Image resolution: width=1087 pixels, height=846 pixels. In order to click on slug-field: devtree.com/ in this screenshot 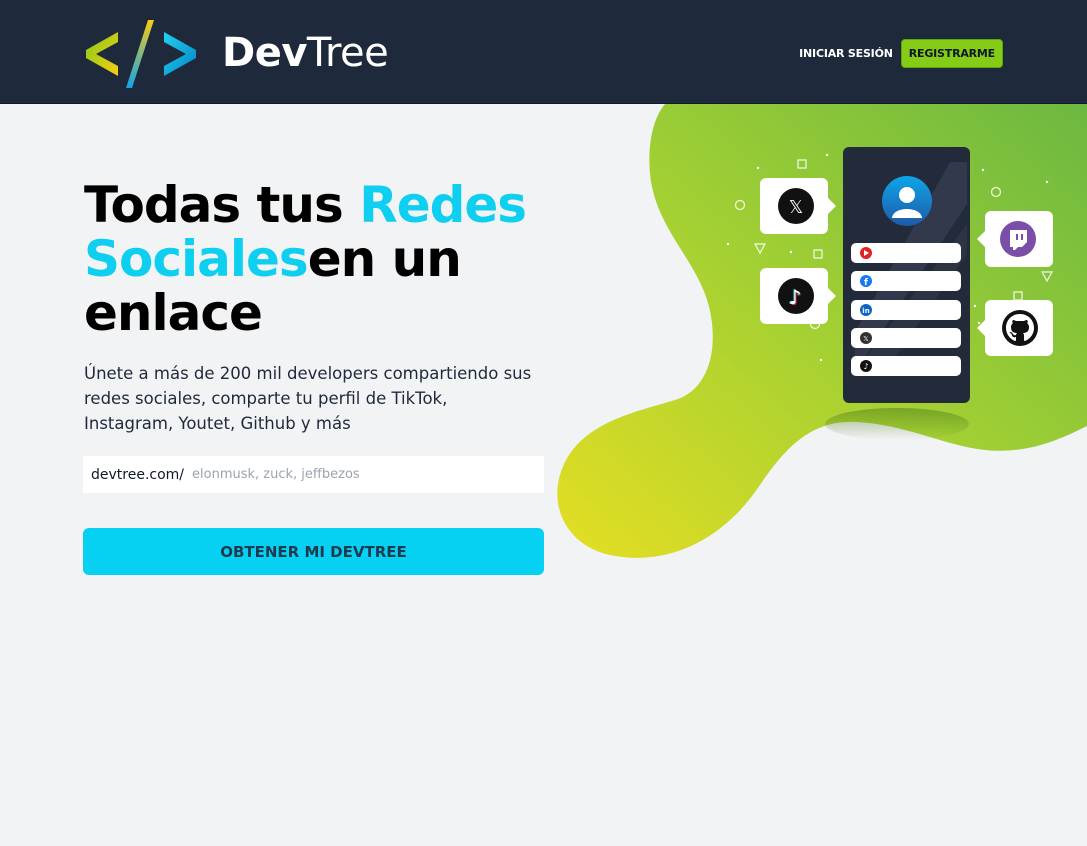, I will do `click(313, 474)`.